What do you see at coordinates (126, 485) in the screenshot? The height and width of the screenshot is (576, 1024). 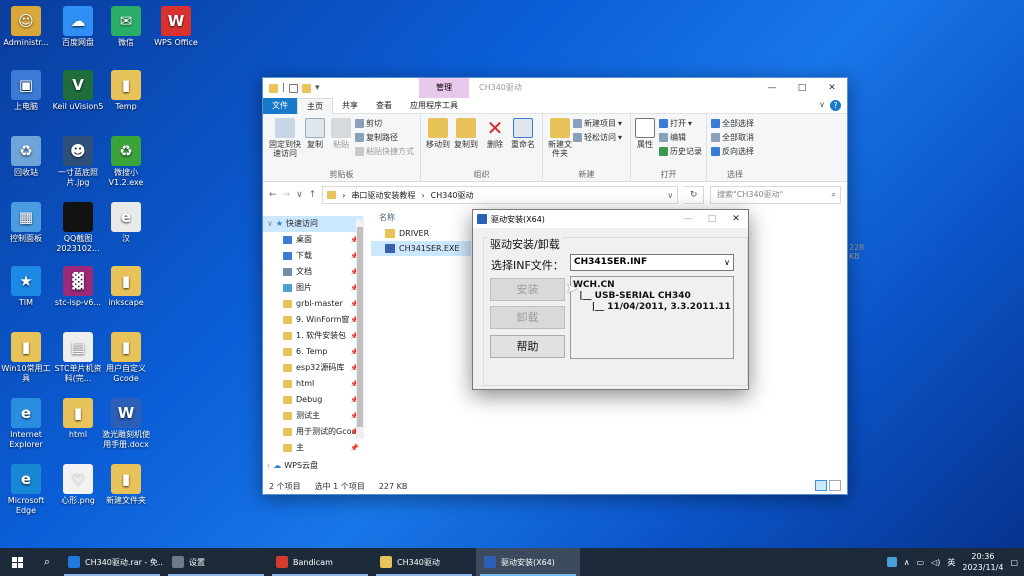 I see `desktop-icon: ▮ 新建文件夹` at bounding box center [126, 485].